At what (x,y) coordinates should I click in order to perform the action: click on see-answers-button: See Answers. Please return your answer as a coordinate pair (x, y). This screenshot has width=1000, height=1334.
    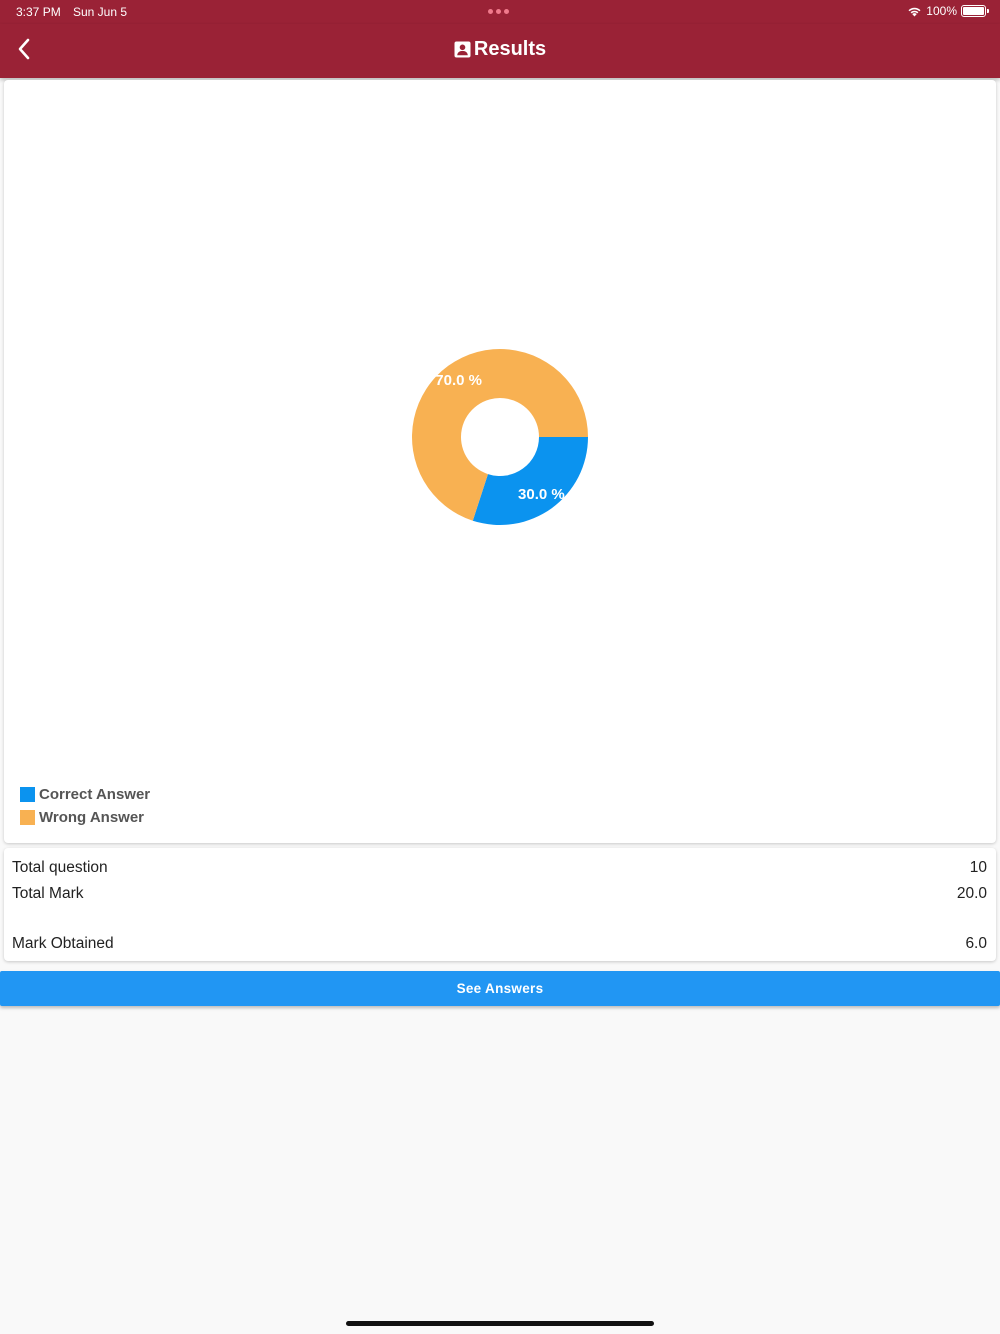
    Looking at the image, I should click on (500, 988).